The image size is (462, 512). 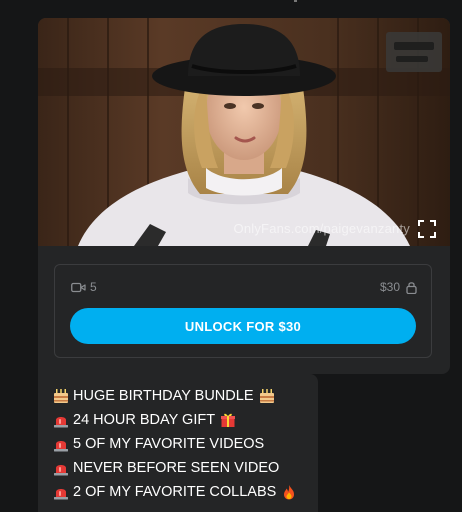 I want to click on media-count-value: 5, so click(x=93, y=287).